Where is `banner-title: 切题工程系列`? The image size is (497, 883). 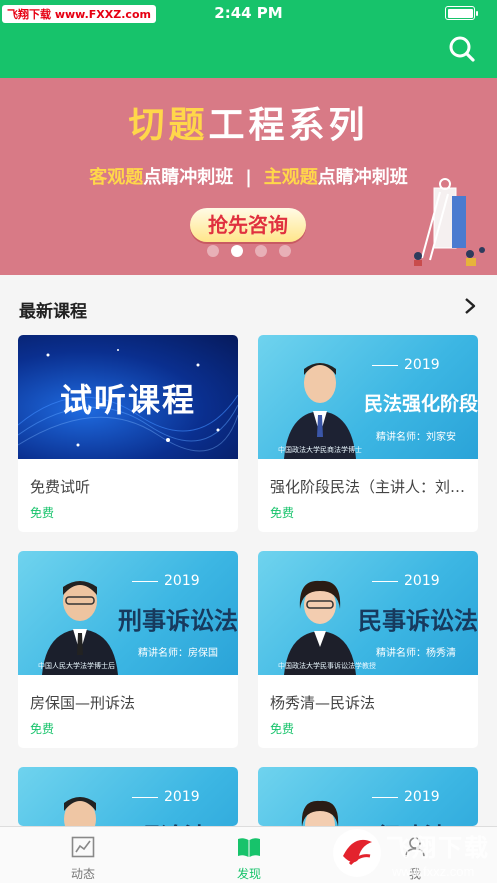 banner-title: 切题工程系列 is located at coordinates (248, 125).